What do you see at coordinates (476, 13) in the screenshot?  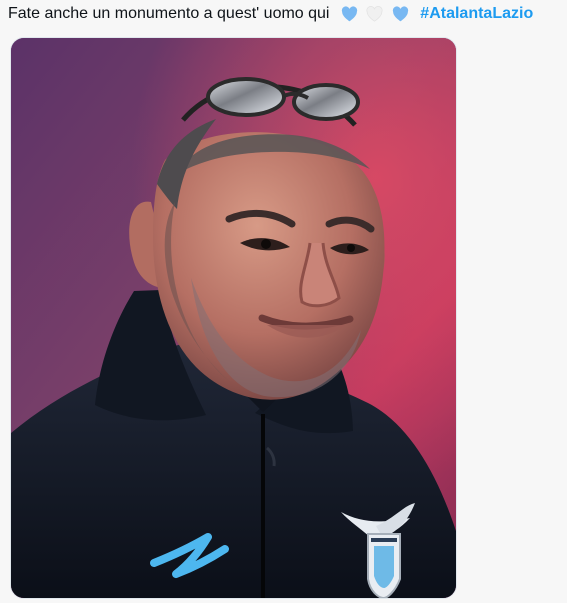 I see `hashtag-link: #AtalantaLazio` at bounding box center [476, 13].